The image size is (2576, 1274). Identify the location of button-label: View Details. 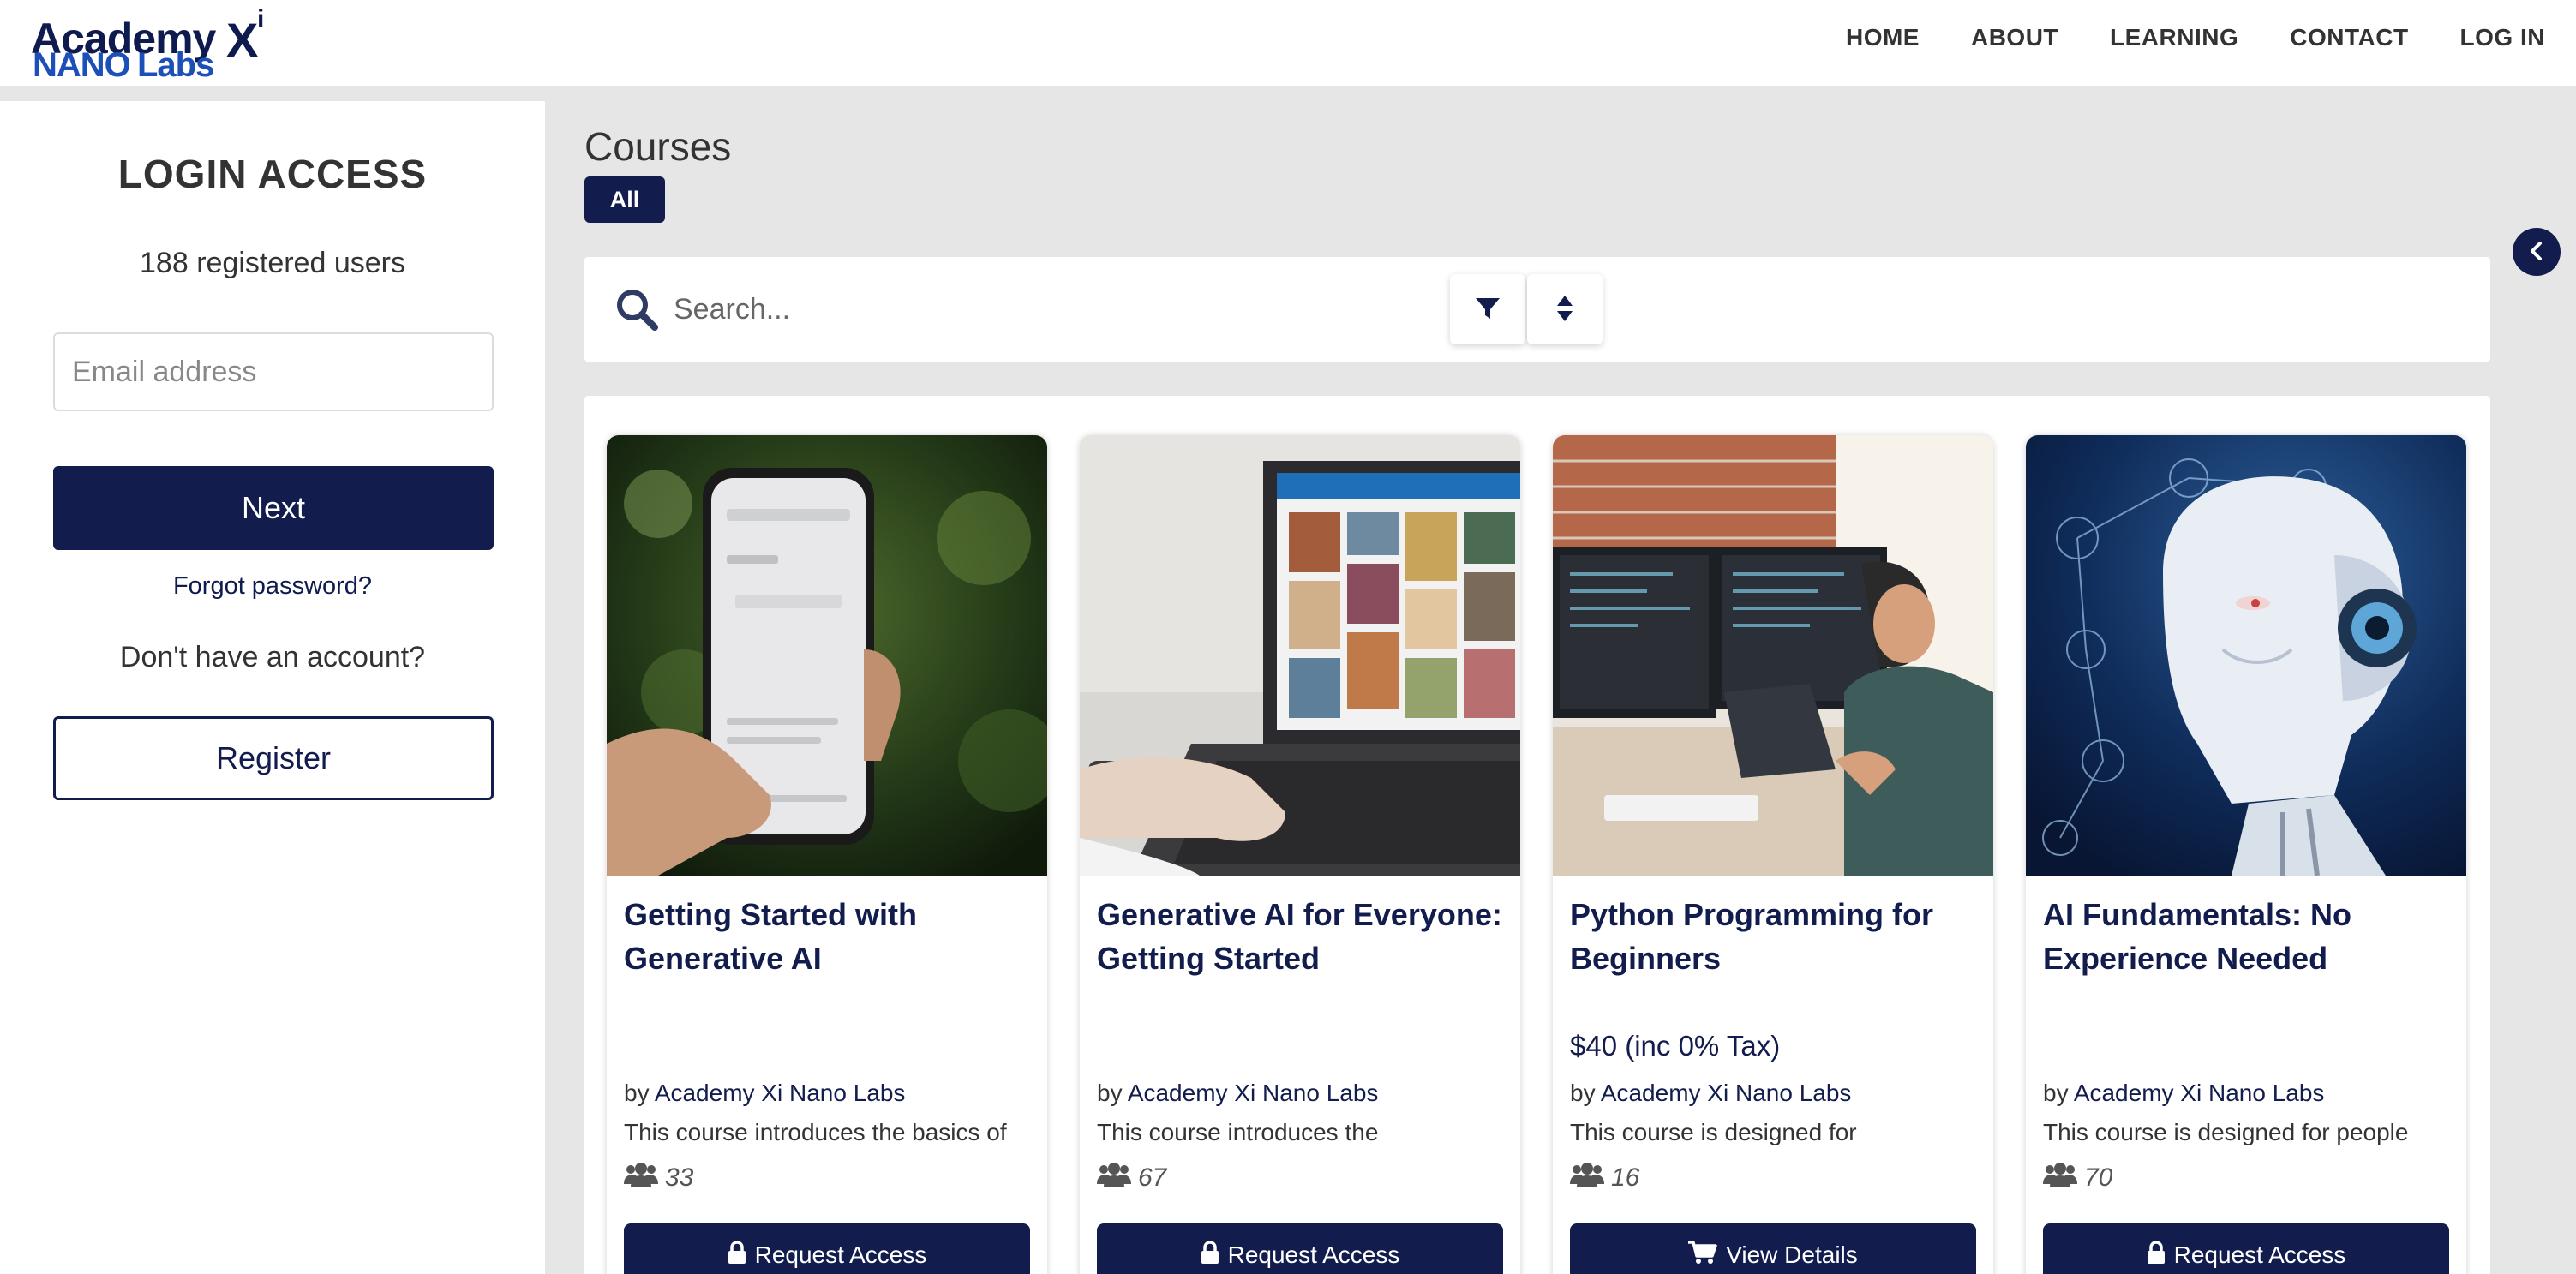
(1792, 1255).